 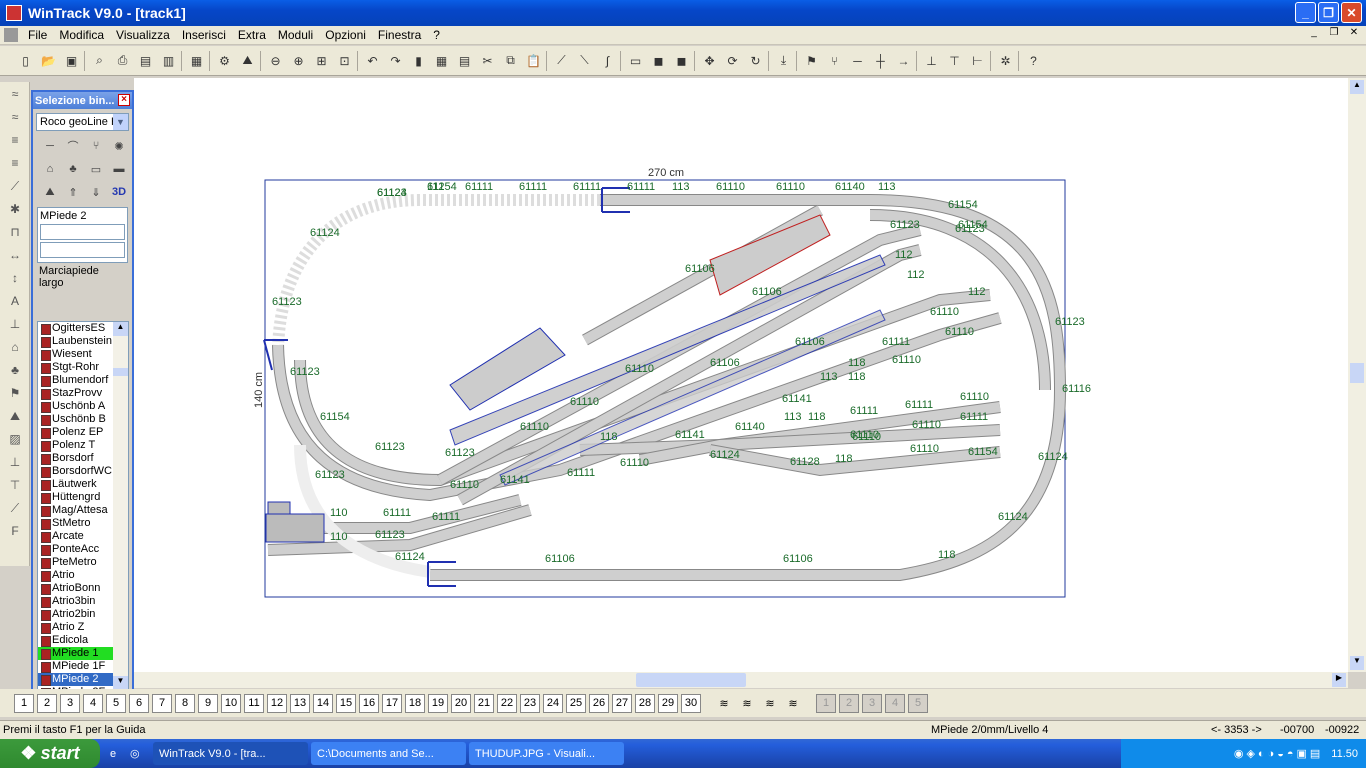 I want to click on list-scroll-thumb, so click(x=120, y=372).